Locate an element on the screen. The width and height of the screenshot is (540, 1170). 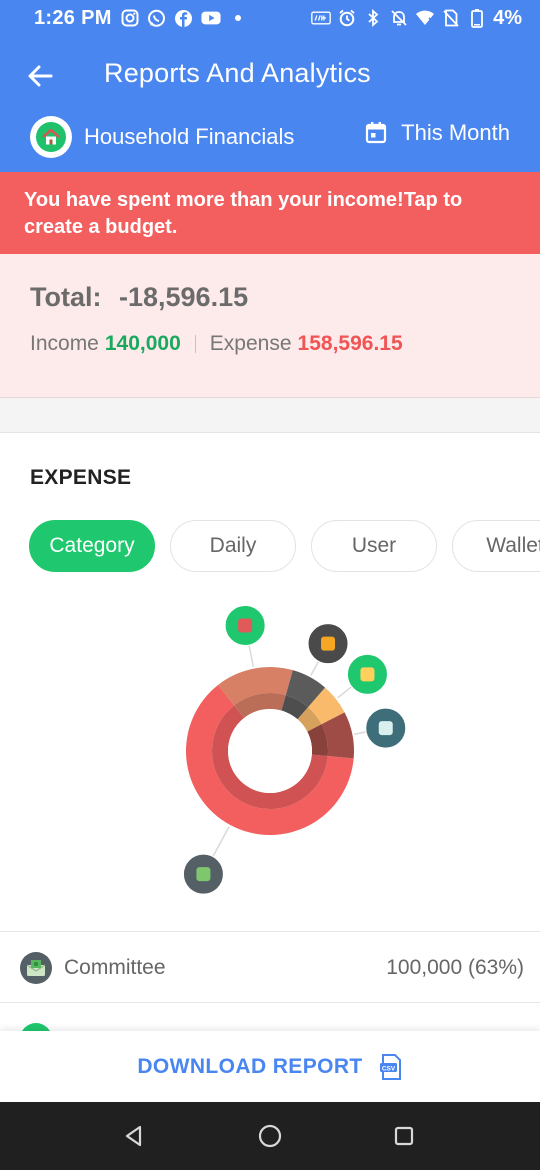
status-bar: 1:26 PM 4% is located at coordinates (270, 18).